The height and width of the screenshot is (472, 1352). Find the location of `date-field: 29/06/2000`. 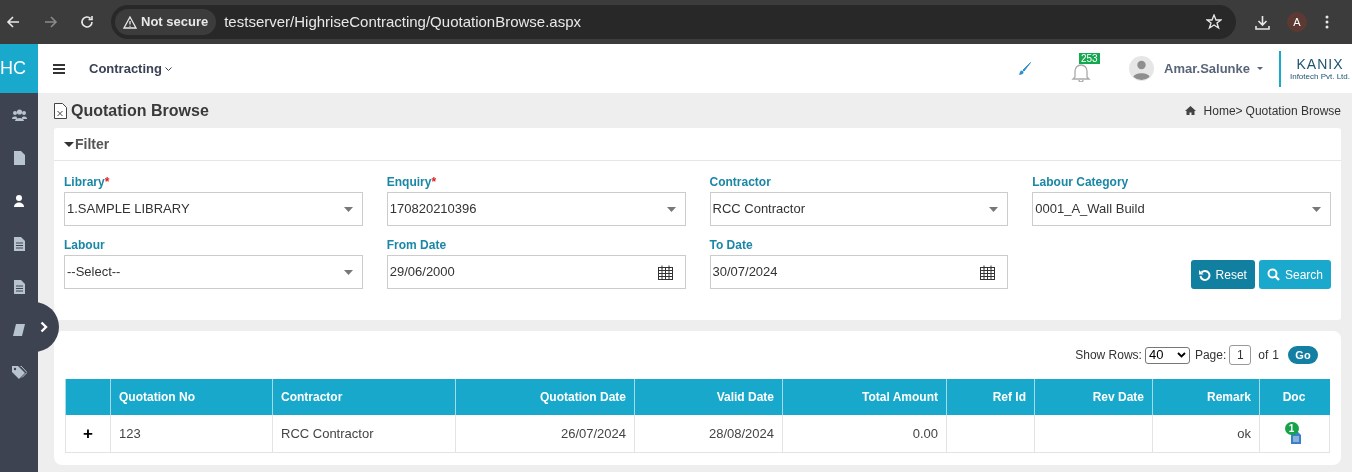

date-field: 29/06/2000 is located at coordinates (536, 272).